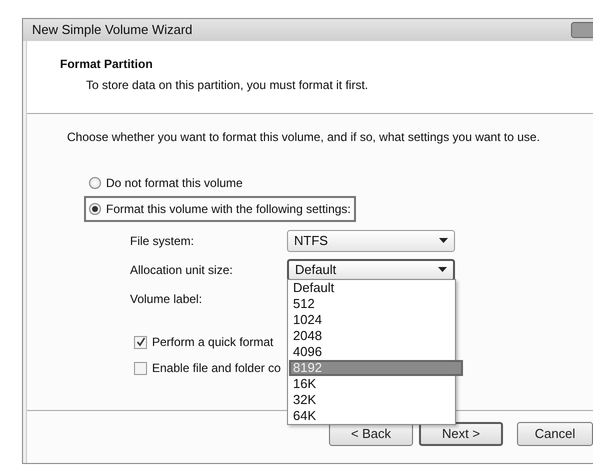 Image resolution: width=593 pixels, height=467 pixels. Describe the element at coordinates (371, 241) in the screenshot. I see `dropdown-field: NTFS` at that location.